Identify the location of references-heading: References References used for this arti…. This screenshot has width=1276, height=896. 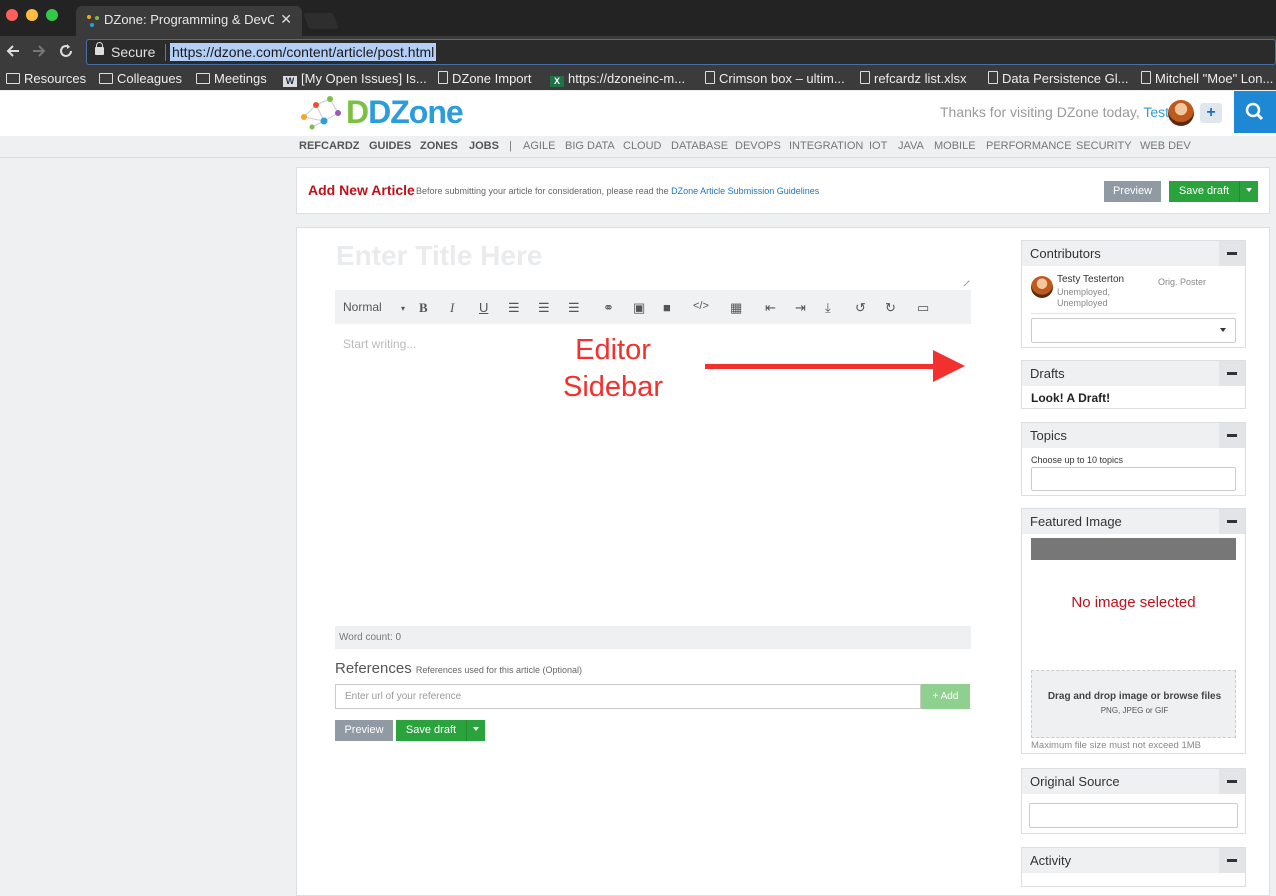
(458, 668).